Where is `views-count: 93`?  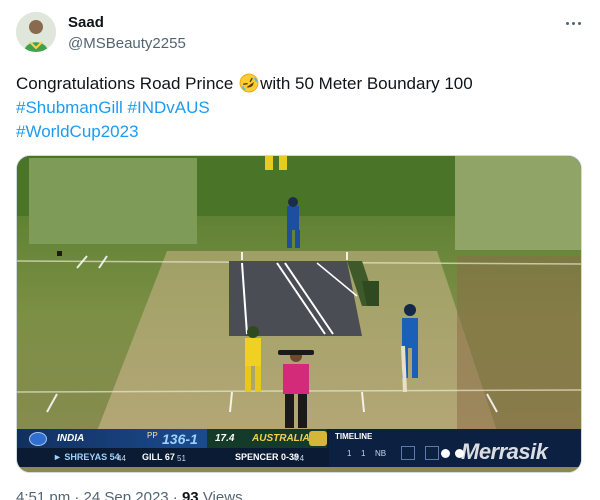
views-count: 93 is located at coordinates (190, 494).